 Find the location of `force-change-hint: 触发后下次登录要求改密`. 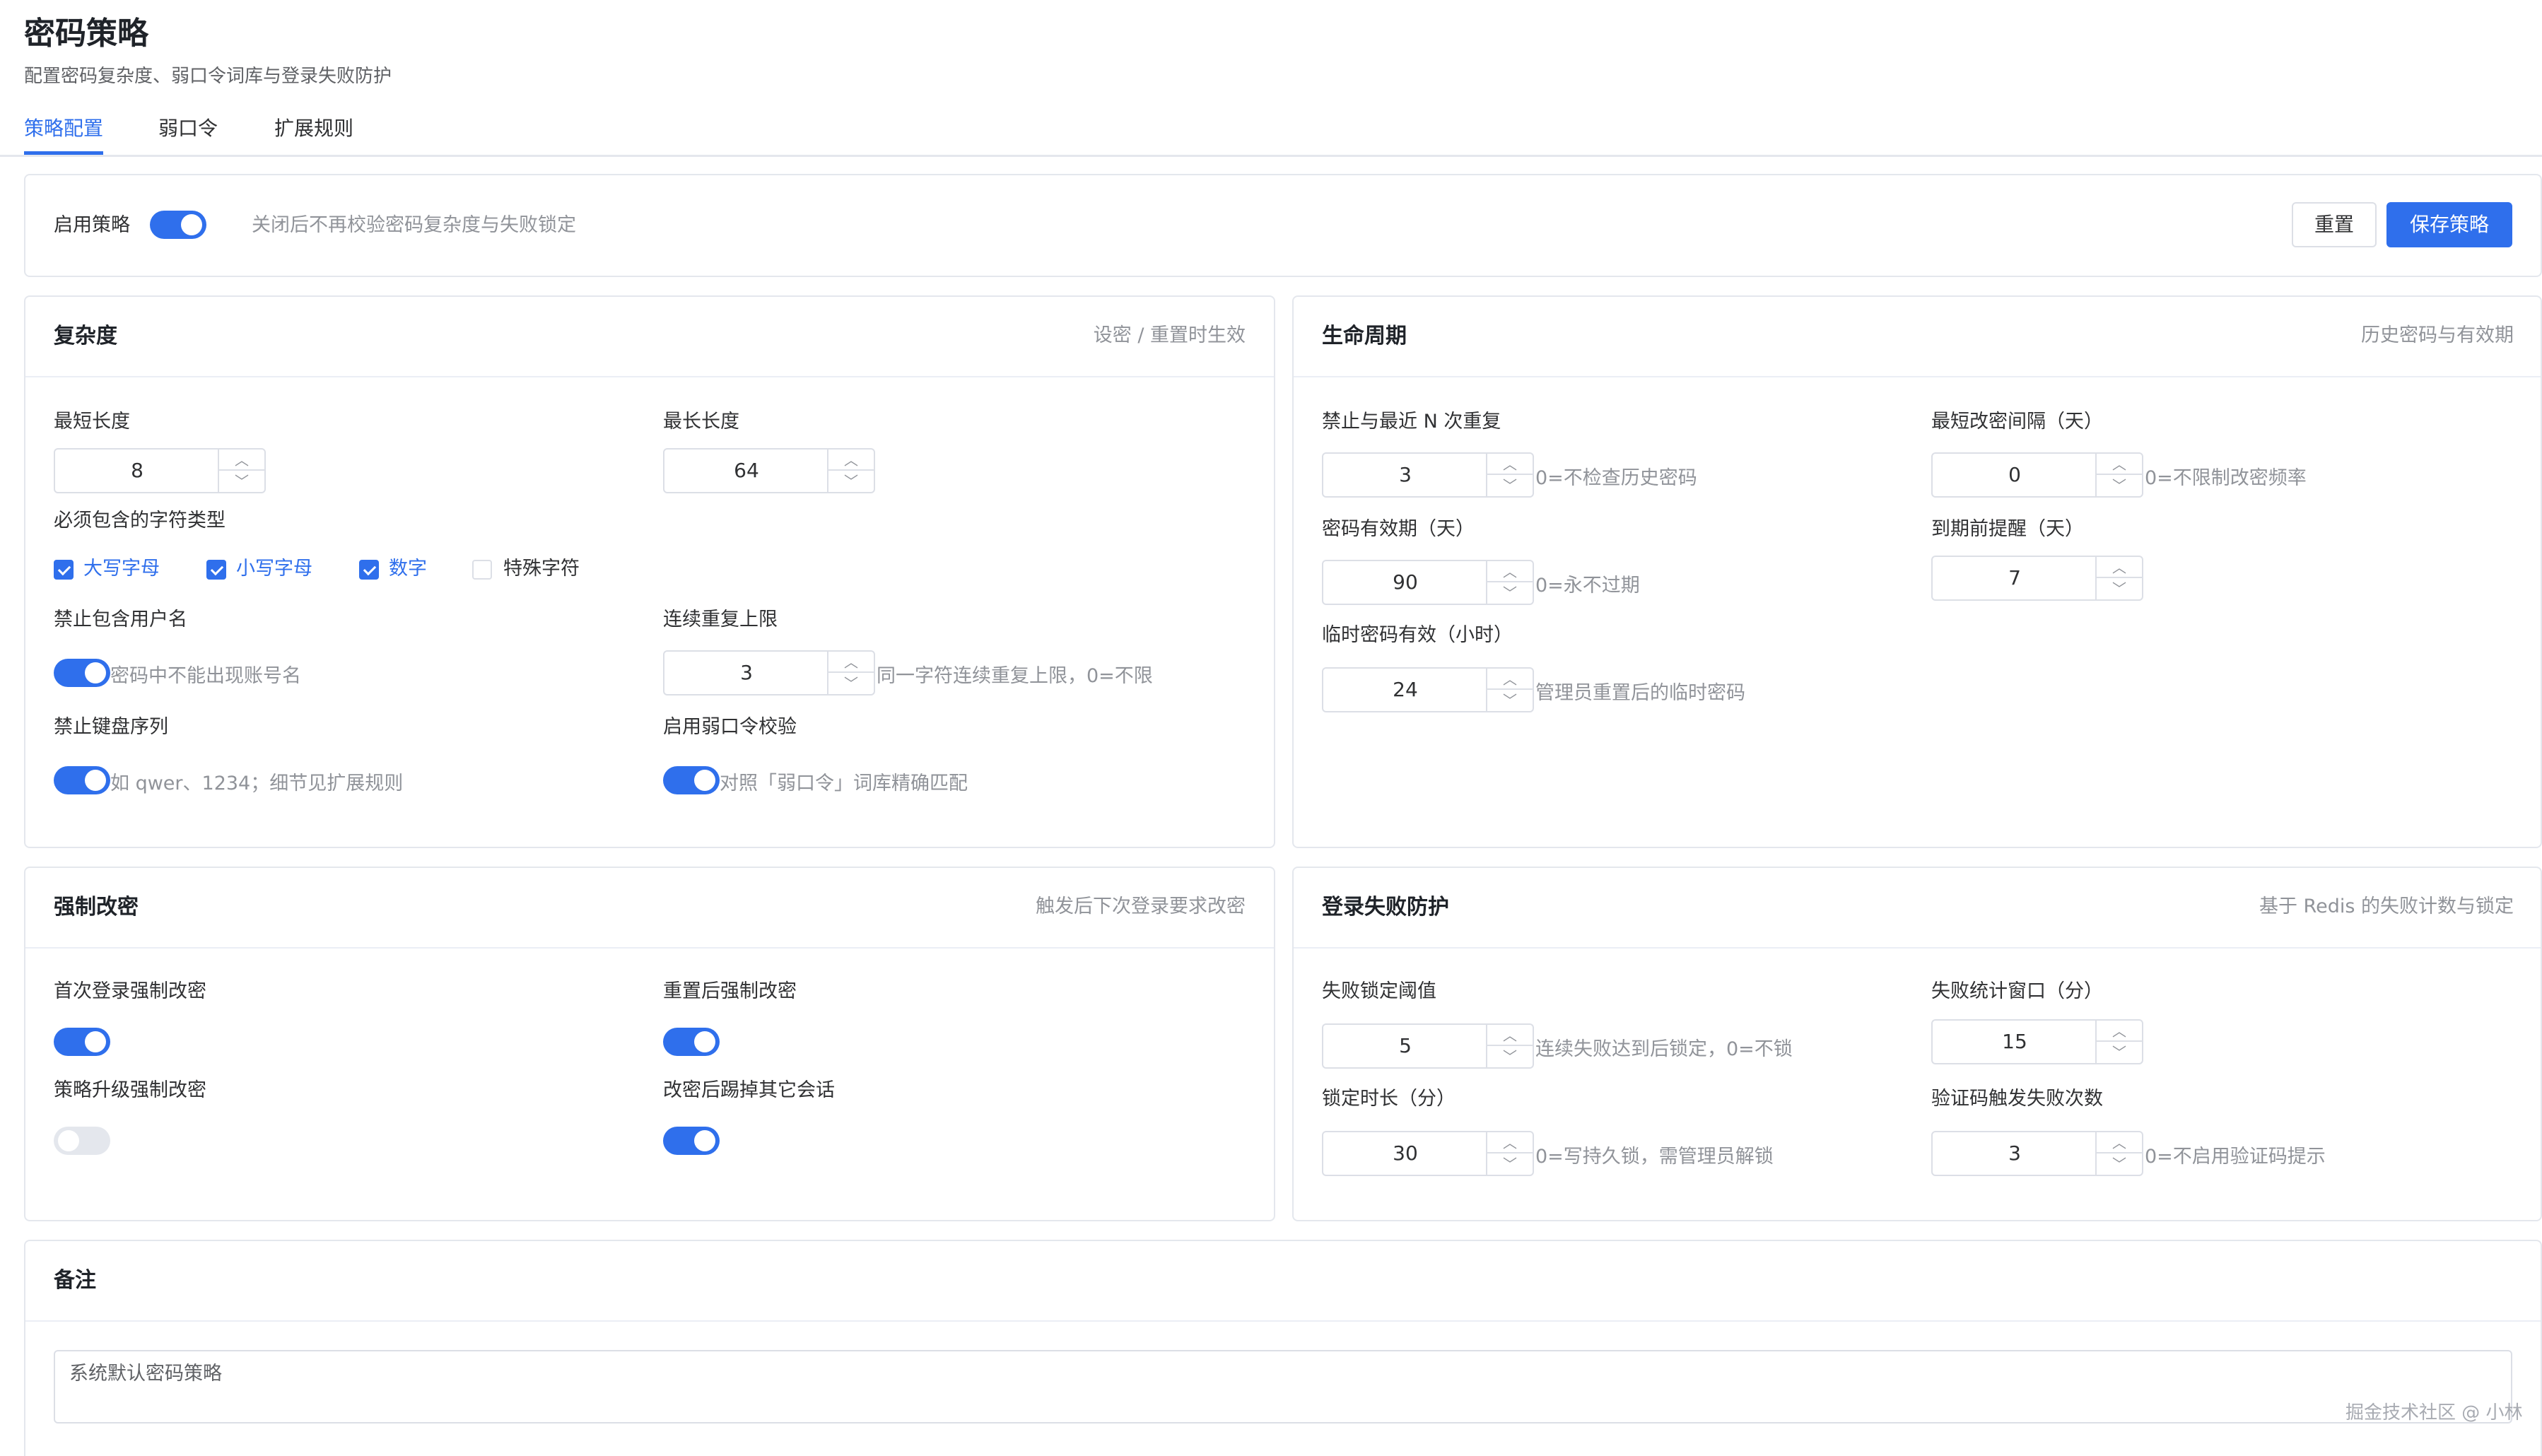

force-change-hint: 触发后下次登录要求改密 is located at coordinates (1141, 906).